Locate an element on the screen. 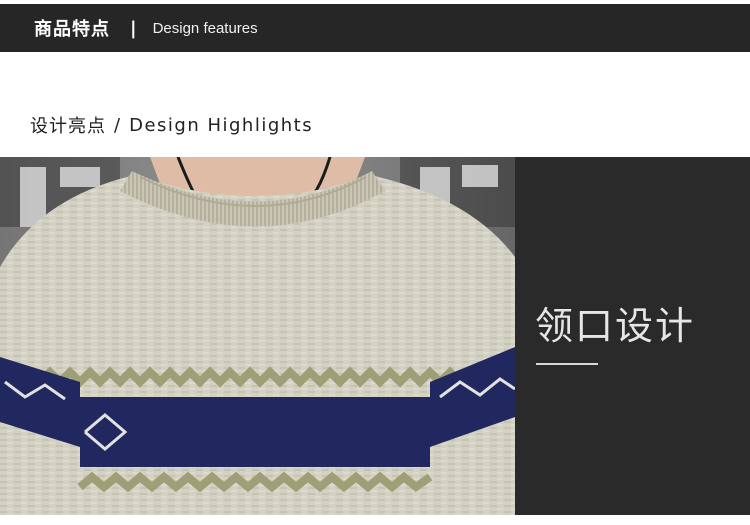  header-bar: 商品特点 | Design features is located at coordinates (375, 28).